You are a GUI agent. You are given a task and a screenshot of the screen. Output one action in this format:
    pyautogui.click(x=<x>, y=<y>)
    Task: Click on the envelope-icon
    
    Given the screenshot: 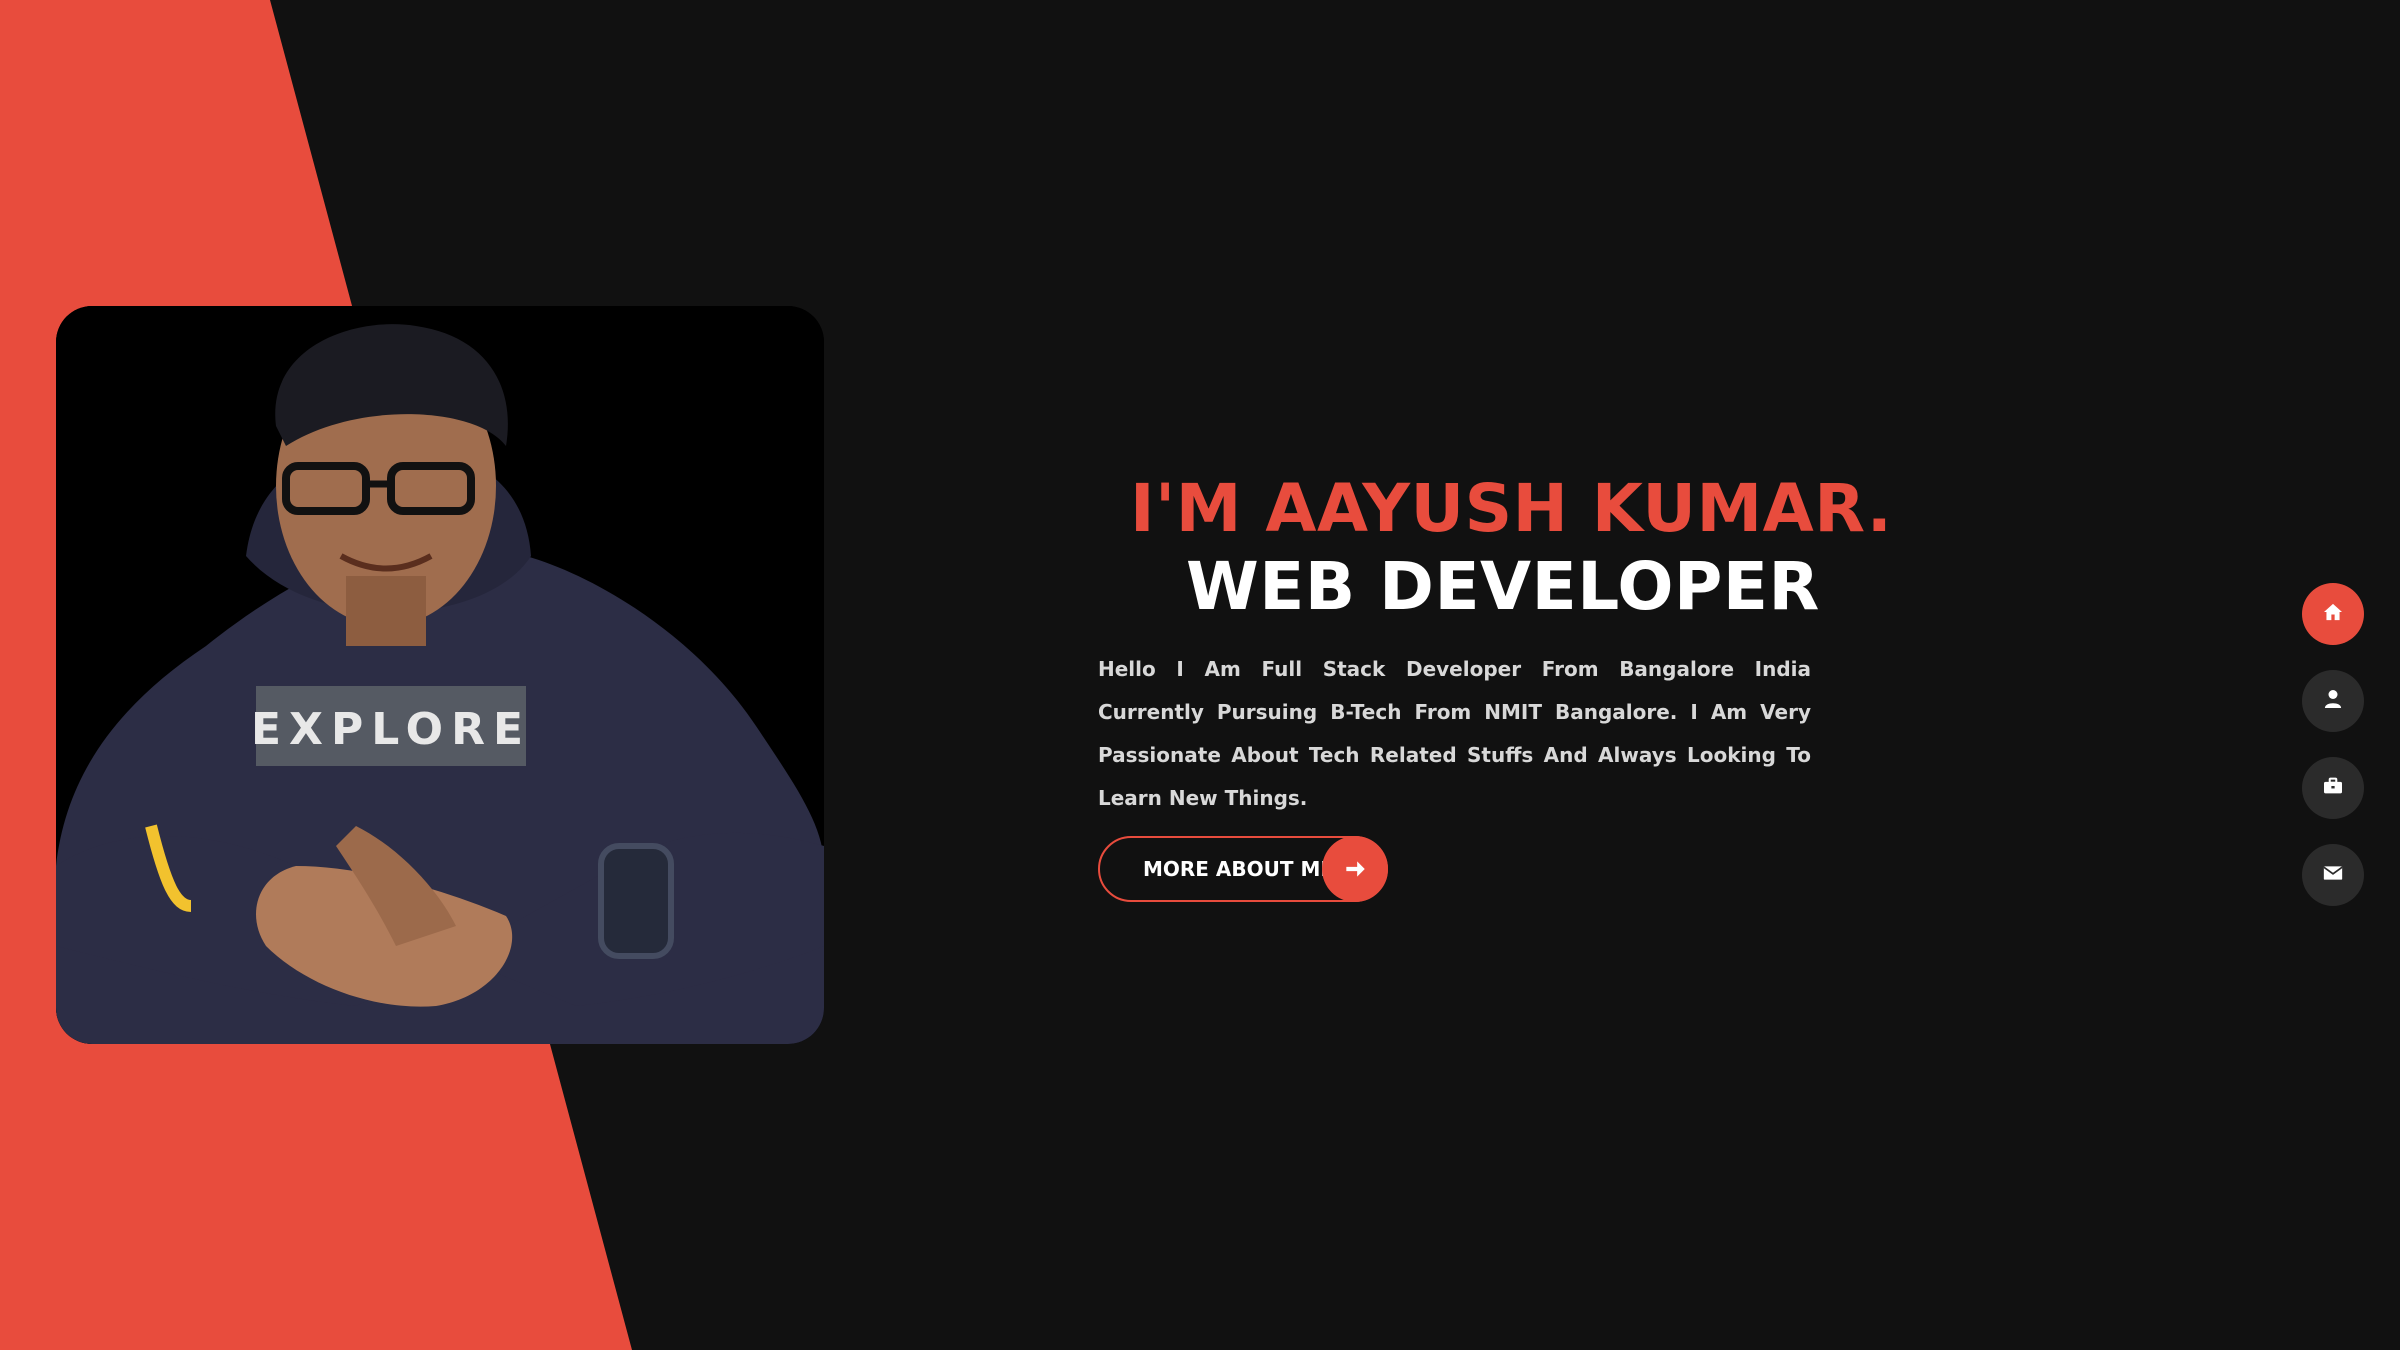 What is the action you would take?
    pyautogui.click(x=2333, y=875)
    